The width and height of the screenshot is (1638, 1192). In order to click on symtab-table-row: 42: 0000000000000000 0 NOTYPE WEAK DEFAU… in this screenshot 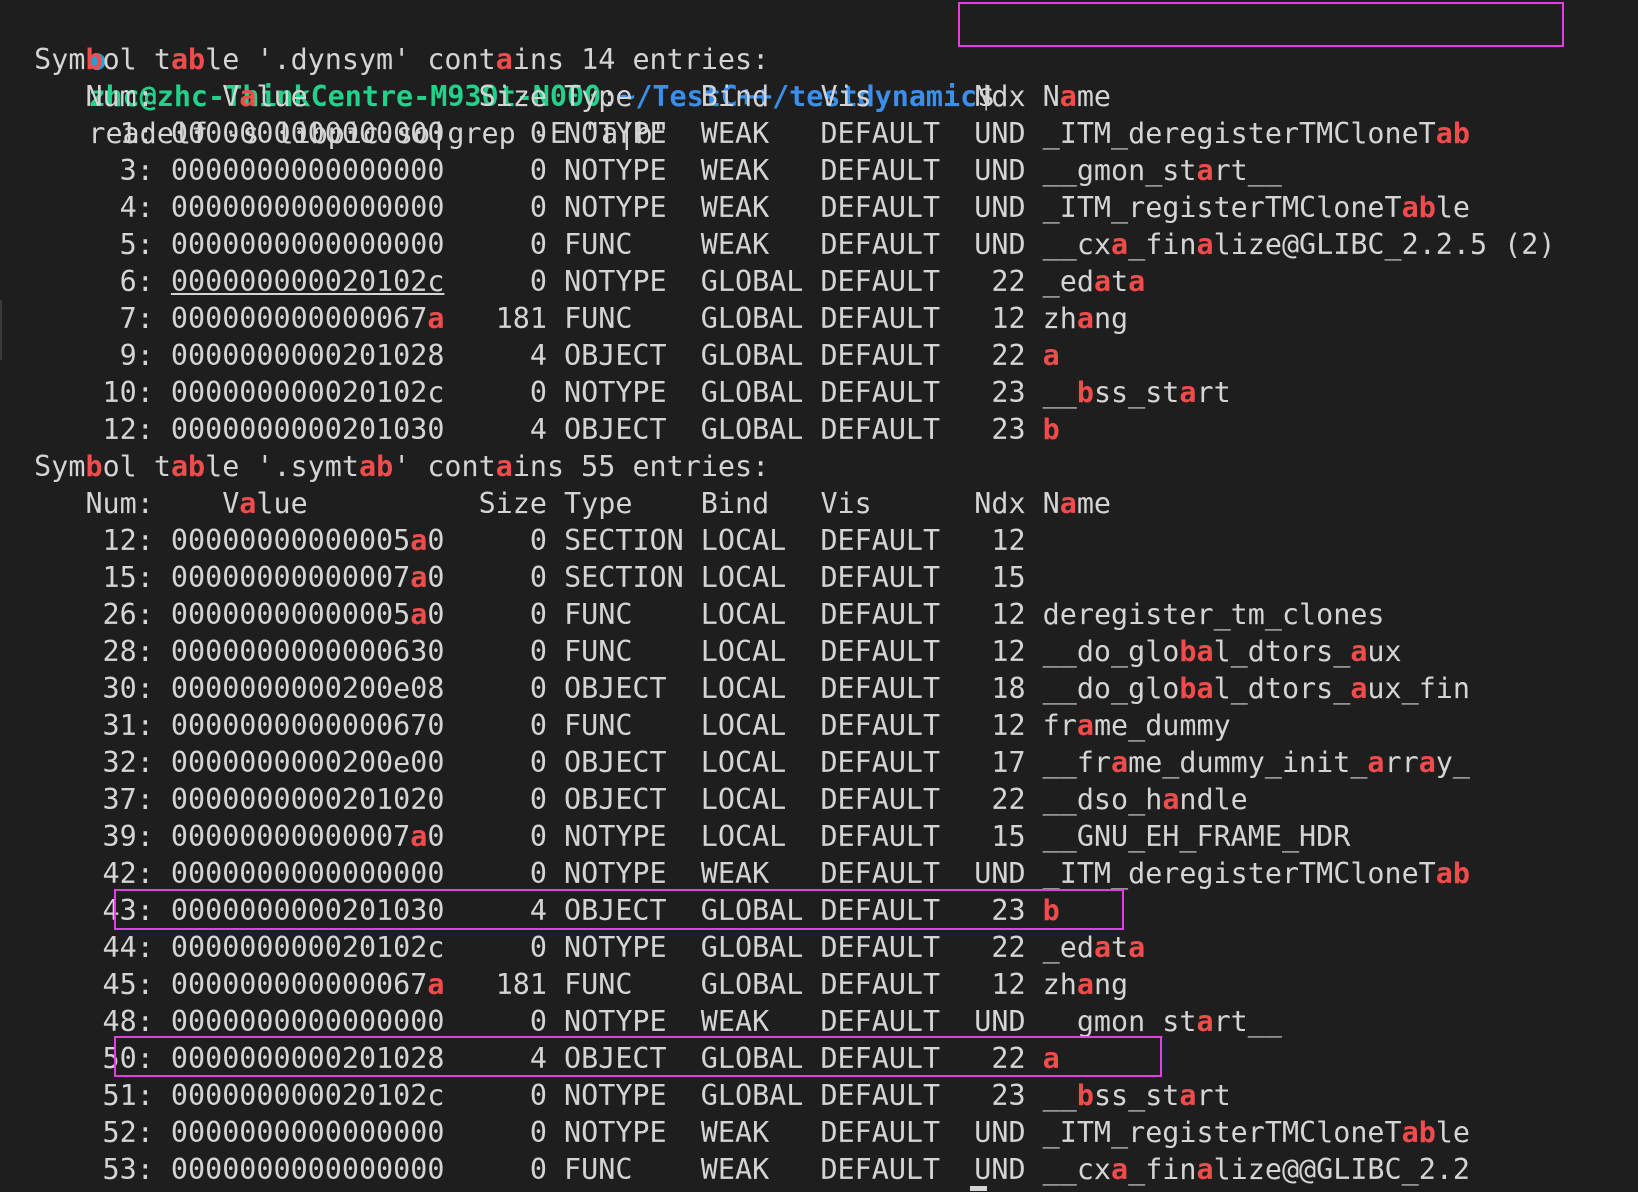, I will do `click(735, 873)`.